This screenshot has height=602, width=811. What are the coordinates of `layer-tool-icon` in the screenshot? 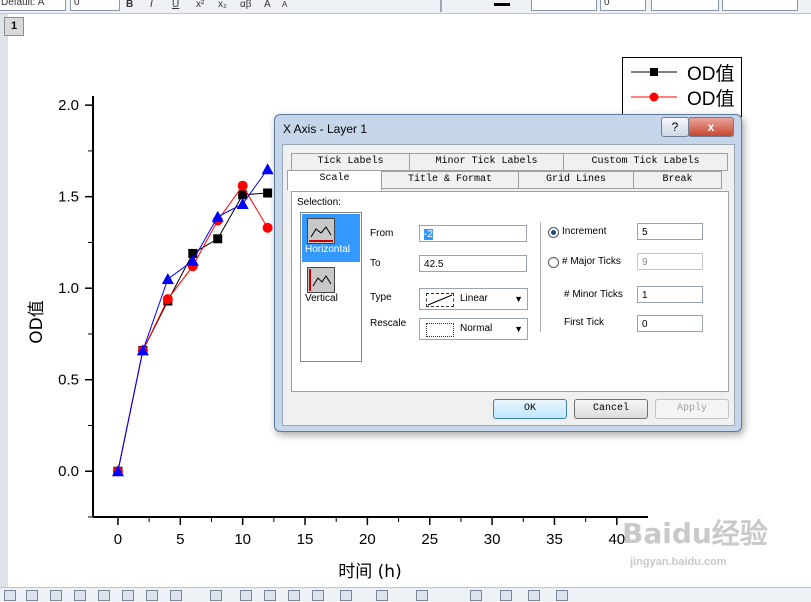 It's located at (216, 595).